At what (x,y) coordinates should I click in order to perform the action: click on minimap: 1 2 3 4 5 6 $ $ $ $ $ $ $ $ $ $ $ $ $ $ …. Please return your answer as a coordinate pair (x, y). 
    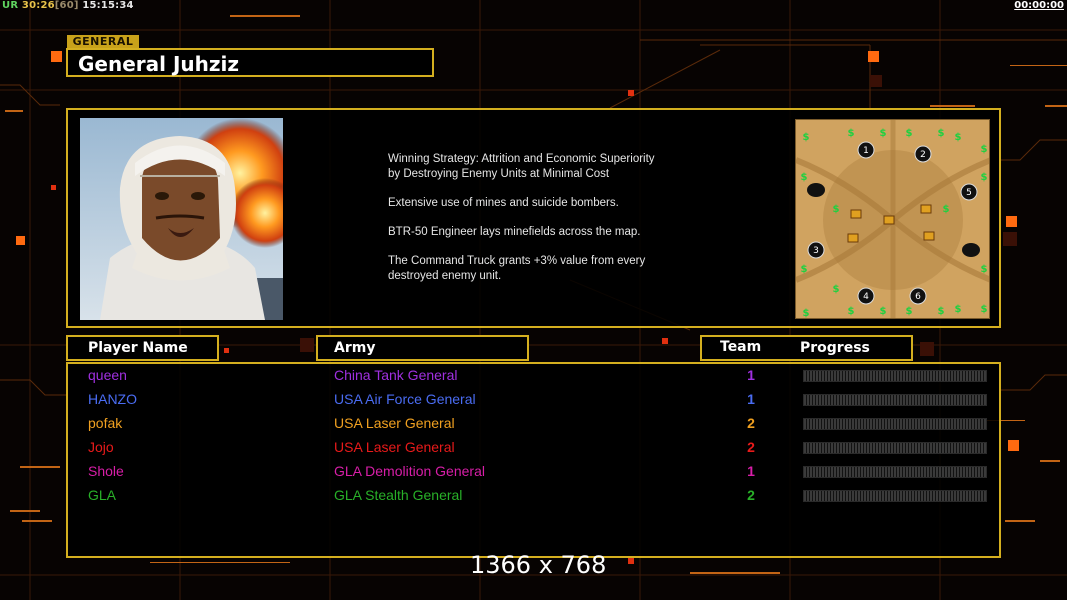
    Looking at the image, I should click on (892, 219).